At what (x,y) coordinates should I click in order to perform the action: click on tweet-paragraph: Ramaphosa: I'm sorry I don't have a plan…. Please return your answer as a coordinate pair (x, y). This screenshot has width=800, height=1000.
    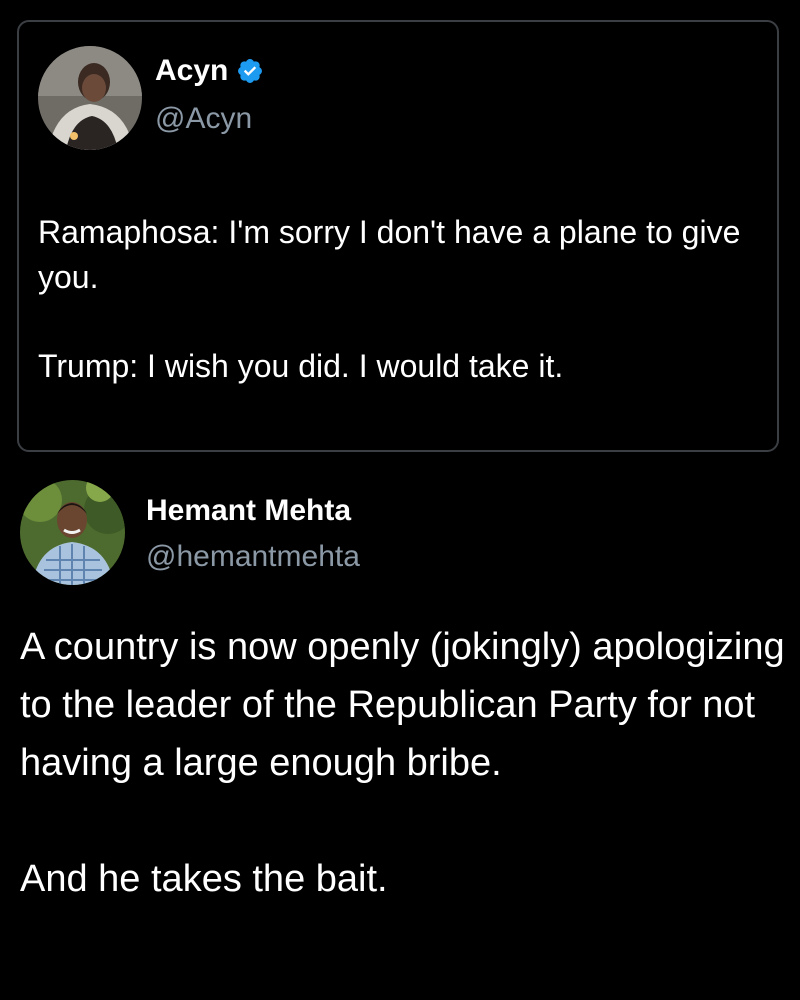
    Looking at the image, I should click on (389, 254).